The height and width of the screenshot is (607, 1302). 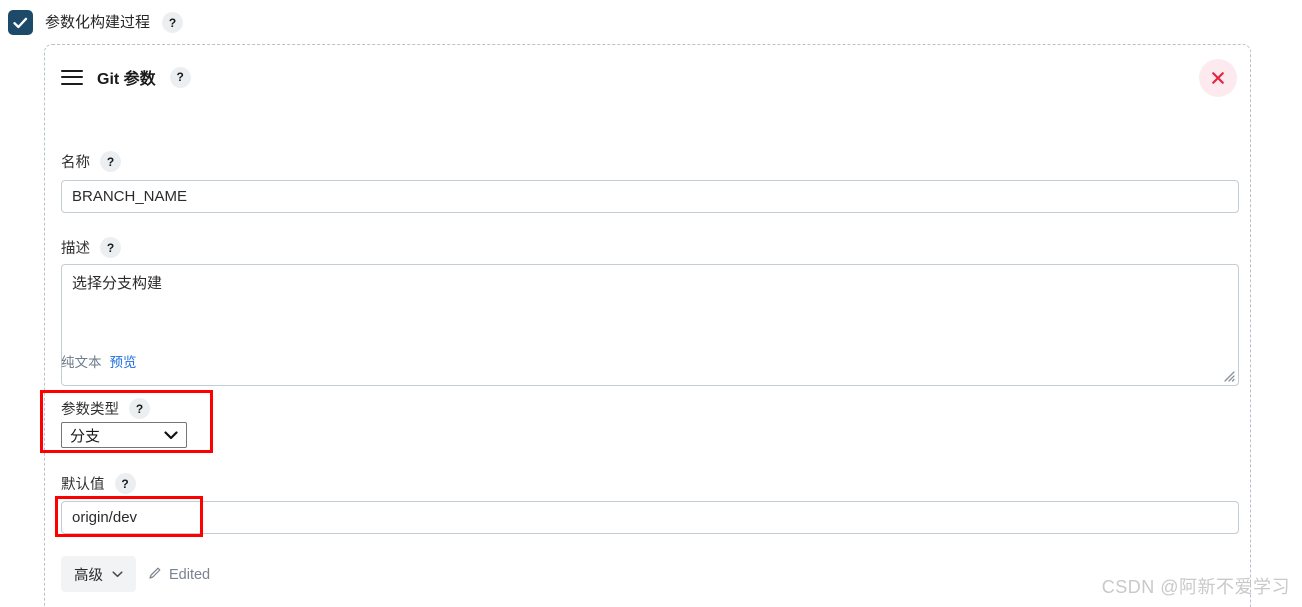 I want to click on pencil-icon, so click(x=155, y=575).